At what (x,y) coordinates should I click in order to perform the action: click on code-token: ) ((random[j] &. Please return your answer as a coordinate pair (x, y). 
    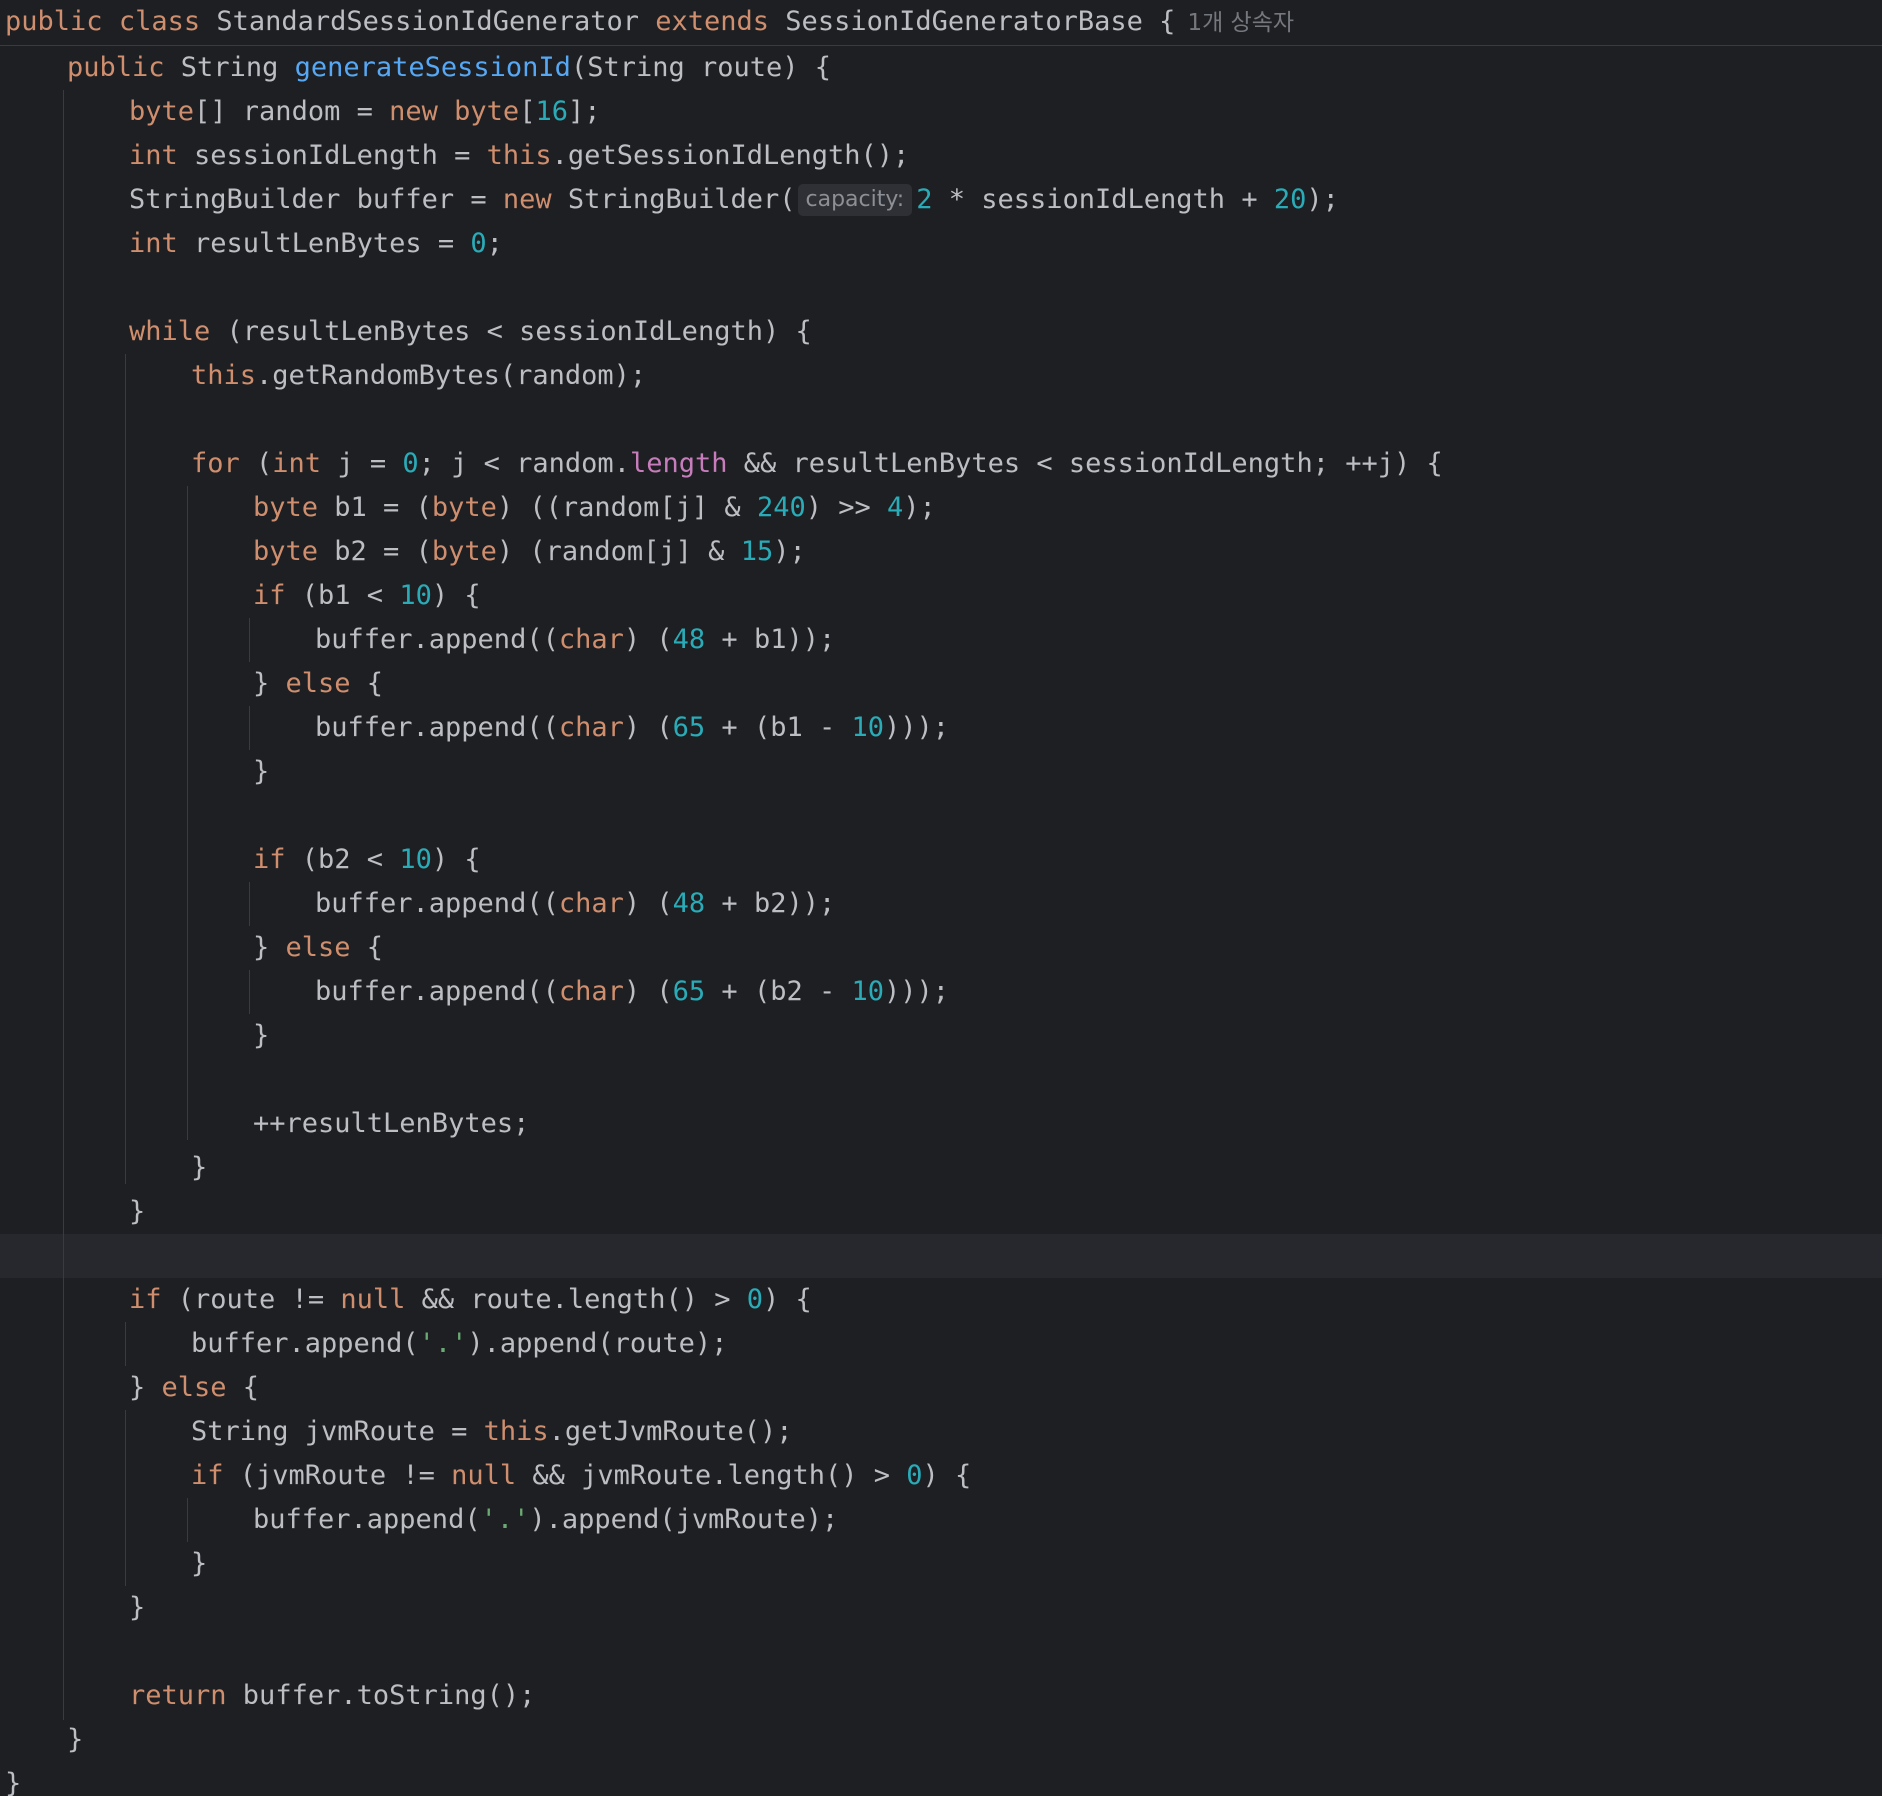
    Looking at the image, I should click on (626, 507).